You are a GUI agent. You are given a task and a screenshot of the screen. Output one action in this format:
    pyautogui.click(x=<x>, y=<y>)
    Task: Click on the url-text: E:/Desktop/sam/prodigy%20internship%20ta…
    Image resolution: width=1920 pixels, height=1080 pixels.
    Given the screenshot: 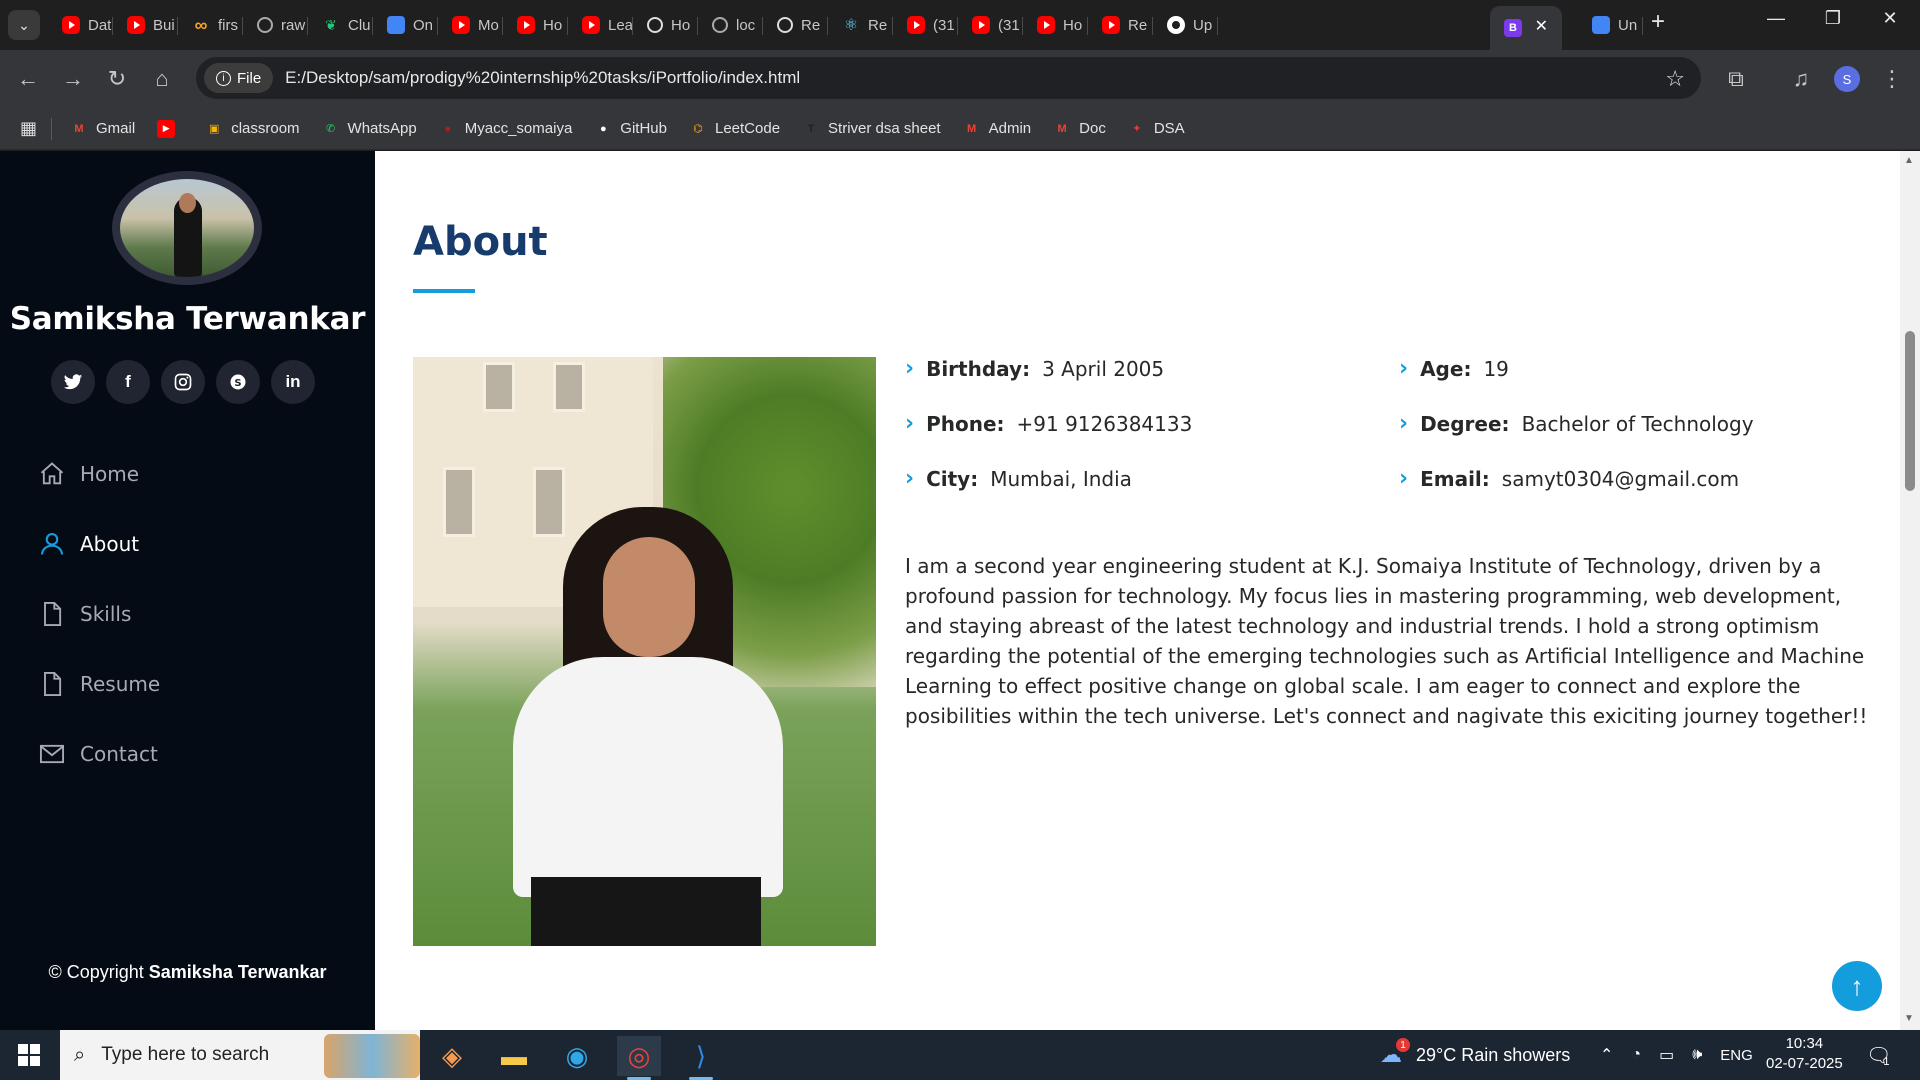 What is the action you would take?
    pyautogui.click(x=542, y=78)
    